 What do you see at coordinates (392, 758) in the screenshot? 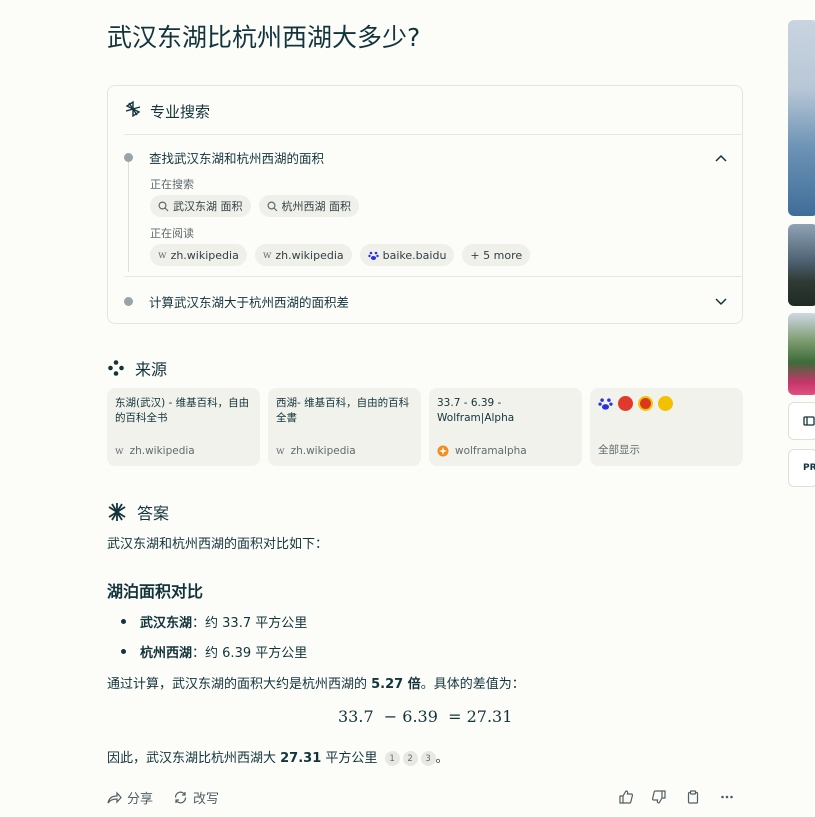
I see `citation-badge: 1` at bounding box center [392, 758].